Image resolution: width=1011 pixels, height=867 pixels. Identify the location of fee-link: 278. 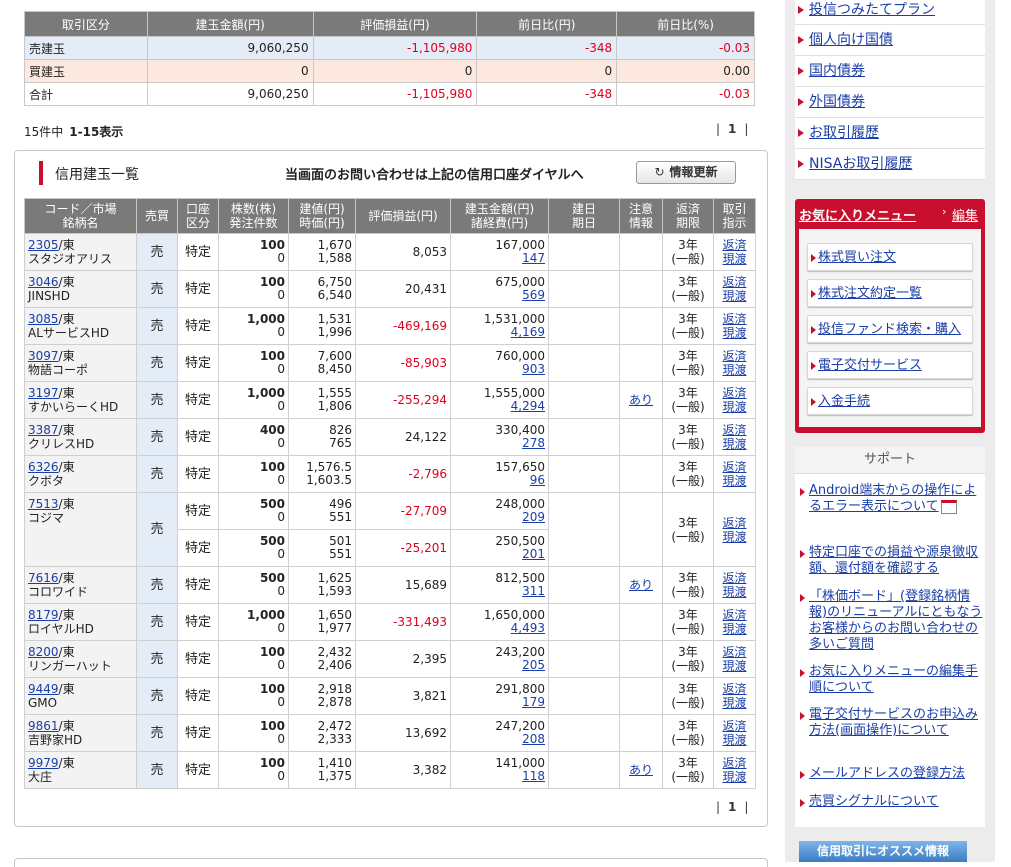
(499, 443).